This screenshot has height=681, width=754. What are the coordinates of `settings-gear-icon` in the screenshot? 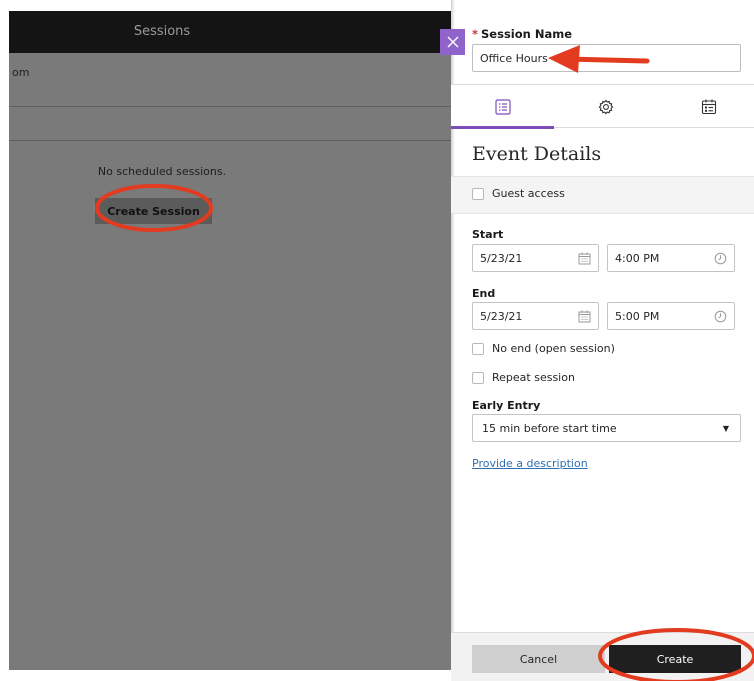 It's located at (605, 106).